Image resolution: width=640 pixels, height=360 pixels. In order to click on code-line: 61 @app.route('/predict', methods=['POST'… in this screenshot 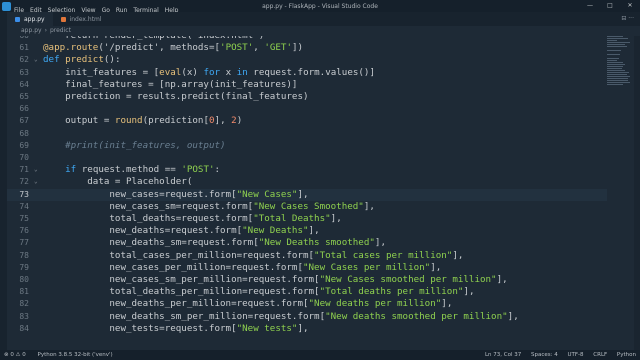, I will do `click(307, 48)`.